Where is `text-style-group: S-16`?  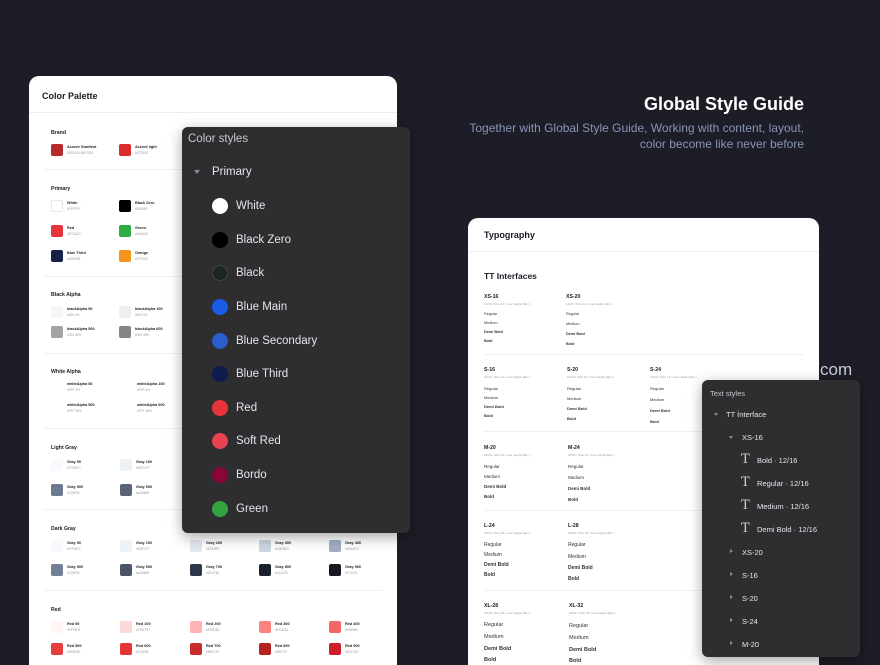
text-style-group: S-16 is located at coordinates (750, 575).